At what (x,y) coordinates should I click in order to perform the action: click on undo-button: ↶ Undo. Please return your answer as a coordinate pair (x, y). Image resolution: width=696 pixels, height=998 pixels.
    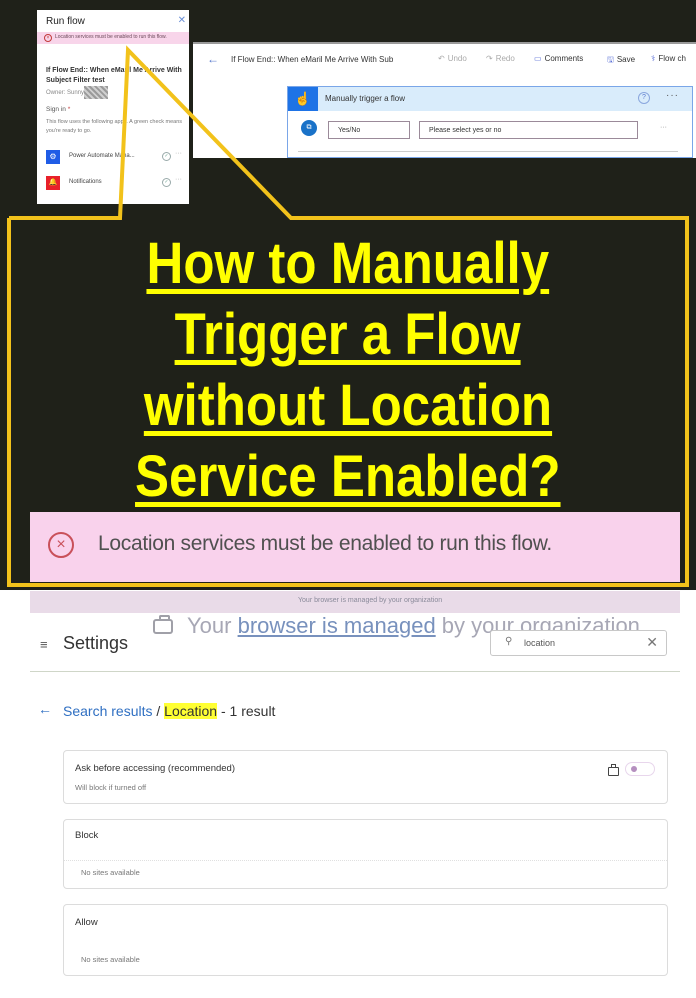
    Looking at the image, I should click on (452, 58).